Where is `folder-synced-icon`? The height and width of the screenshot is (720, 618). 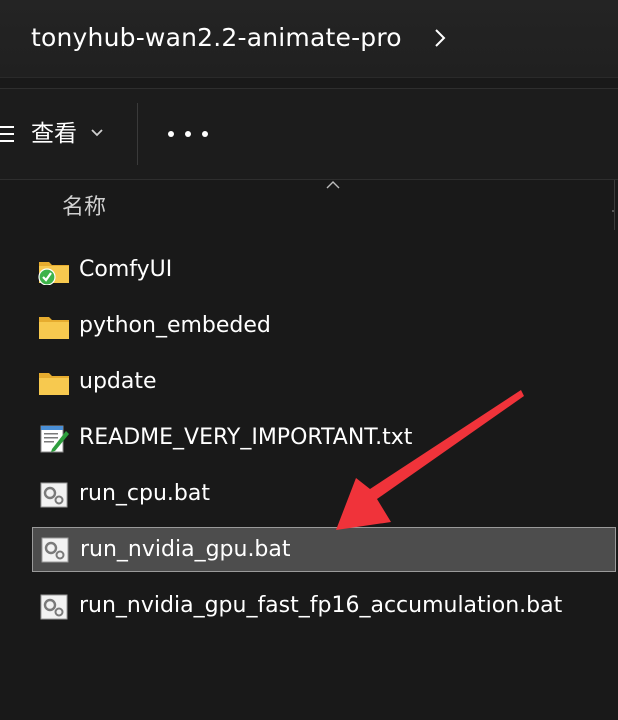
folder-synced-icon is located at coordinates (53, 273).